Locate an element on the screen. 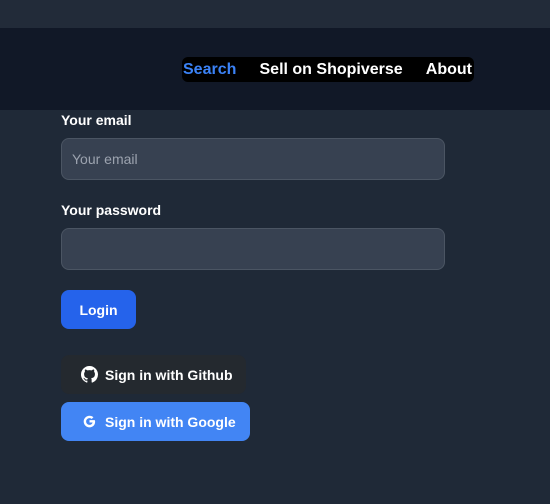 This screenshot has width=550, height=504. github-signin-button: Sign in with Github is located at coordinates (153, 374).